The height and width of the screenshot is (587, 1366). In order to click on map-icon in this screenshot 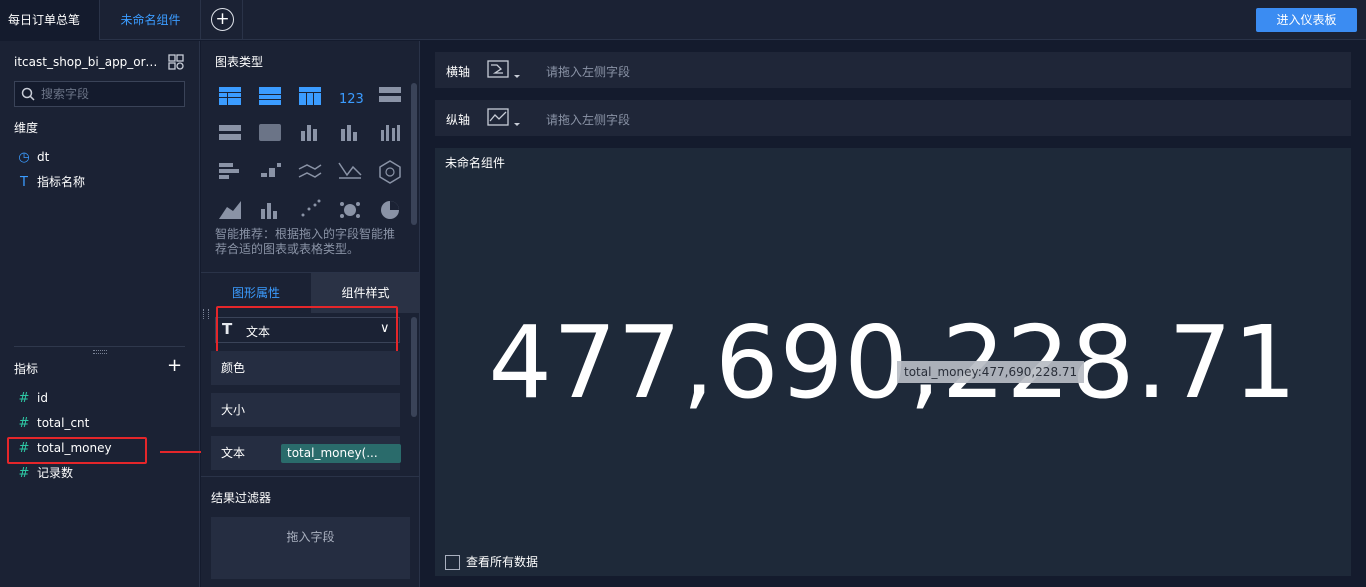, I will do `click(270, 132)`.